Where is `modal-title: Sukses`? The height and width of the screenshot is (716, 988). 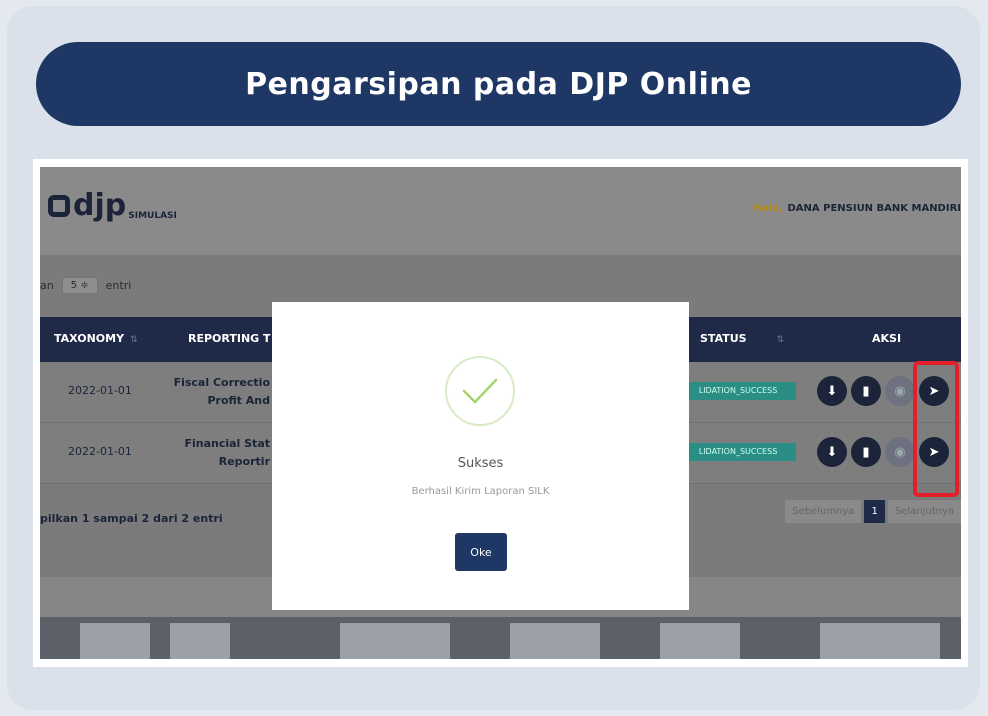
modal-title: Sukses is located at coordinates (480, 463).